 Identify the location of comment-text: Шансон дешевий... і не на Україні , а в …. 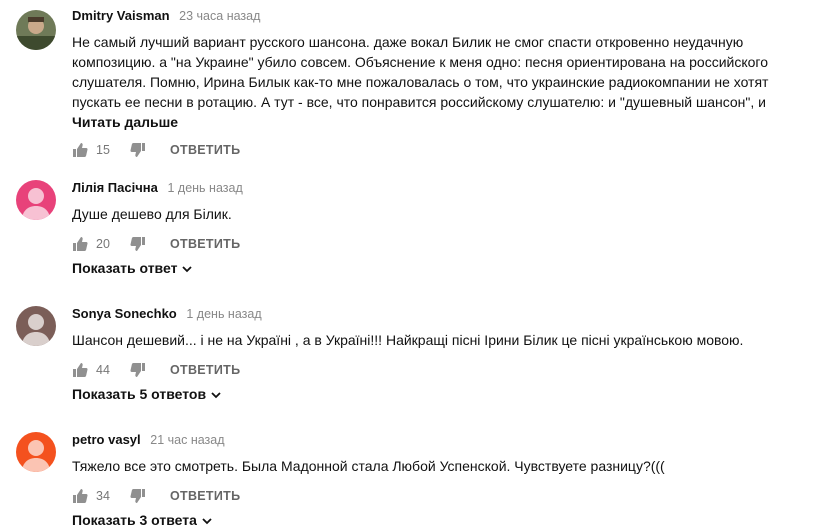
(408, 340).